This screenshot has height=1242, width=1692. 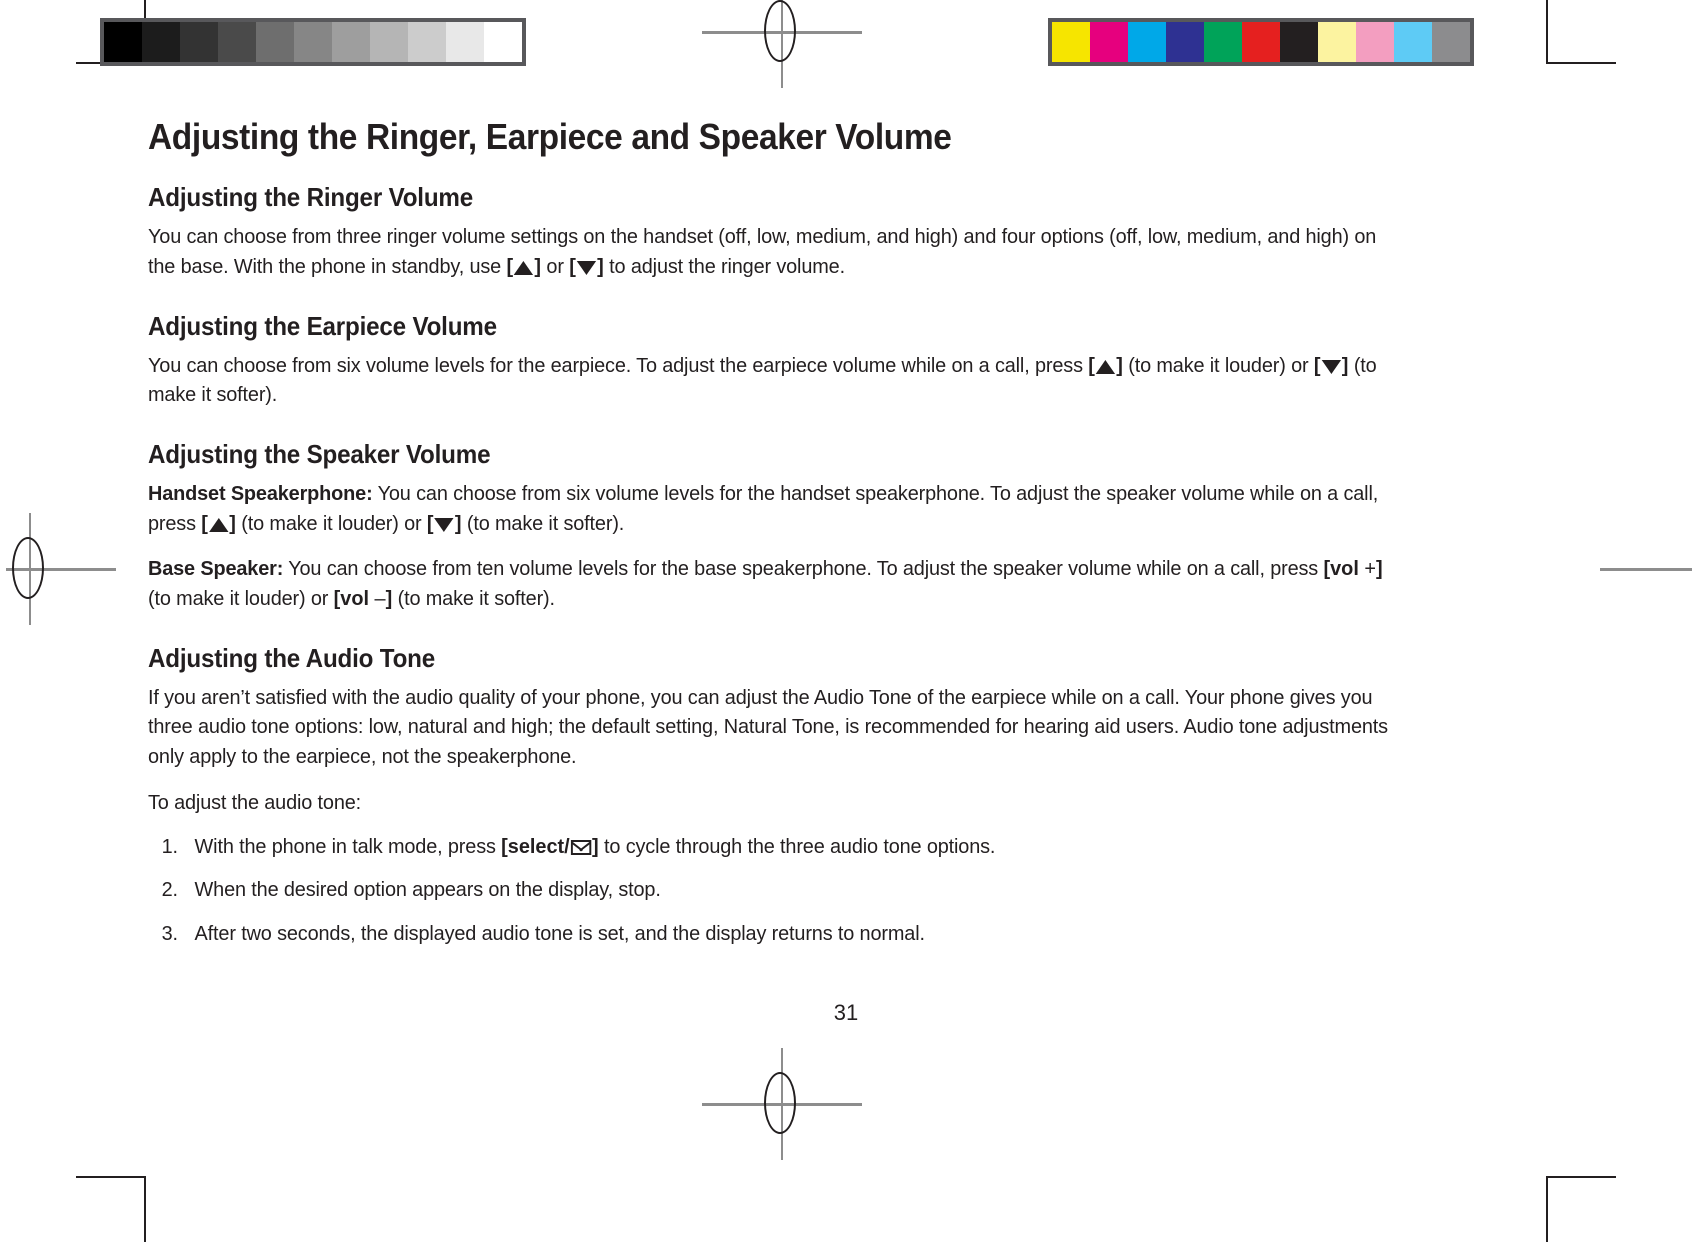 I want to click on section-heading-audio-tone: Adjusting the Audio Tone, so click(x=292, y=657).